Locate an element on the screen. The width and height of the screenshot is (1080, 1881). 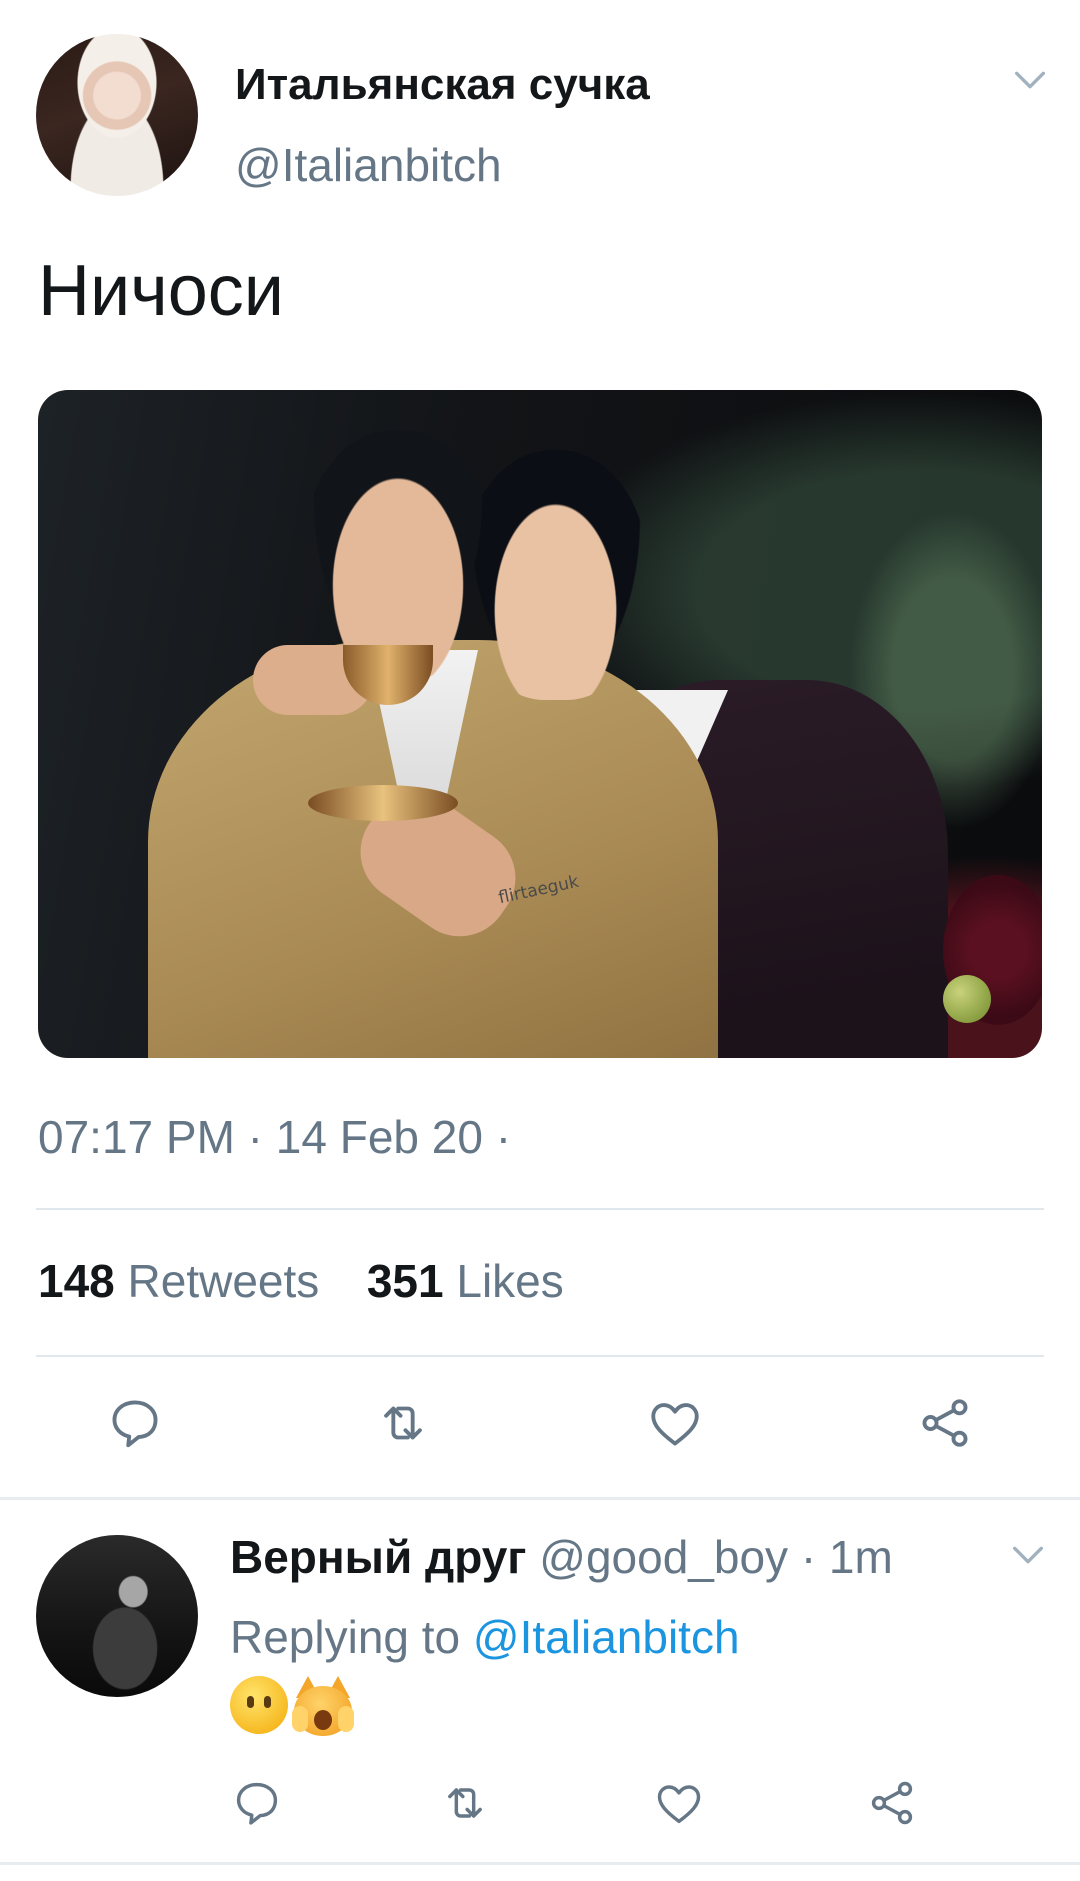
author-name: Итальянская сучка is located at coordinates (442, 85).